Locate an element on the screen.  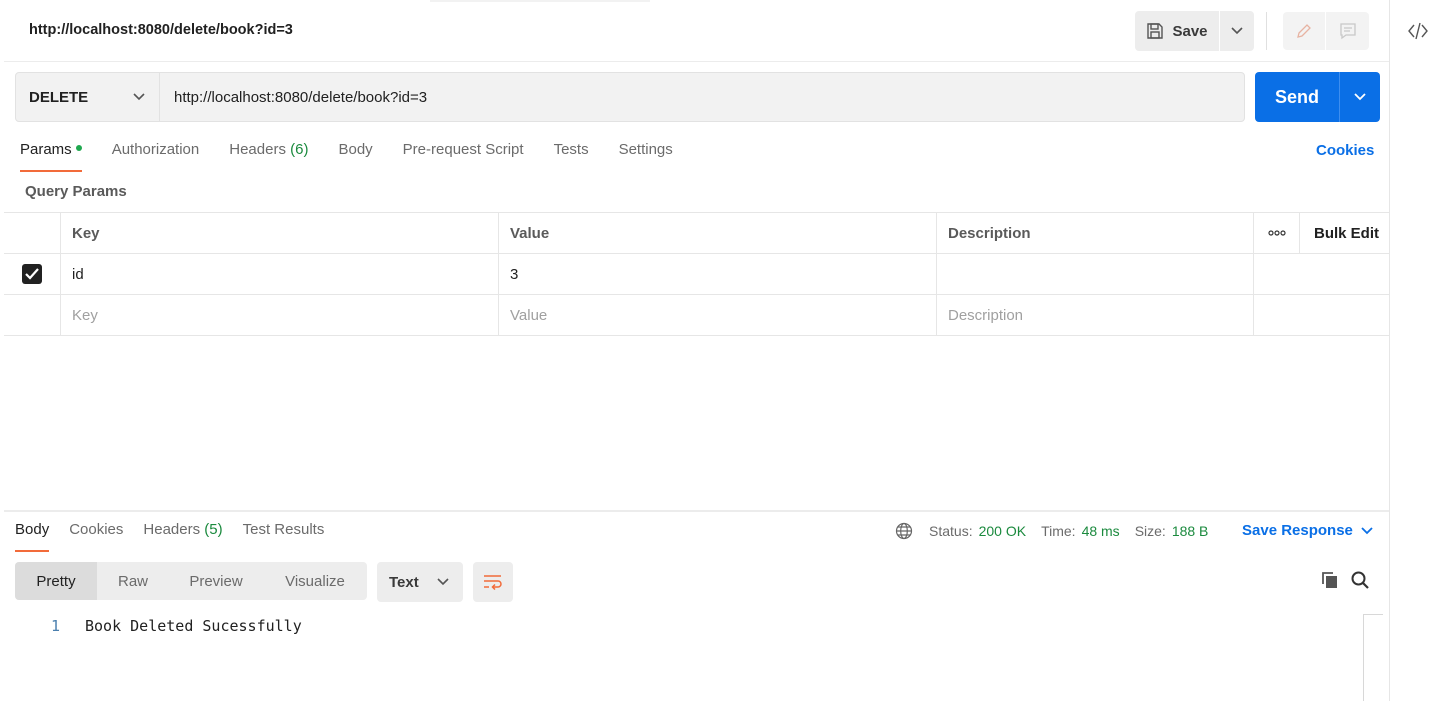
globe-icon is located at coordinates (904, 531).